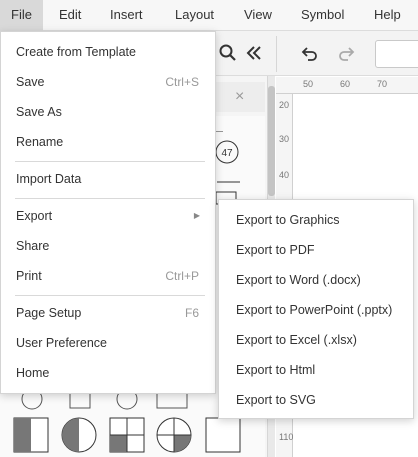  I want to click on menu-insert: Insert, so click(126, 15).